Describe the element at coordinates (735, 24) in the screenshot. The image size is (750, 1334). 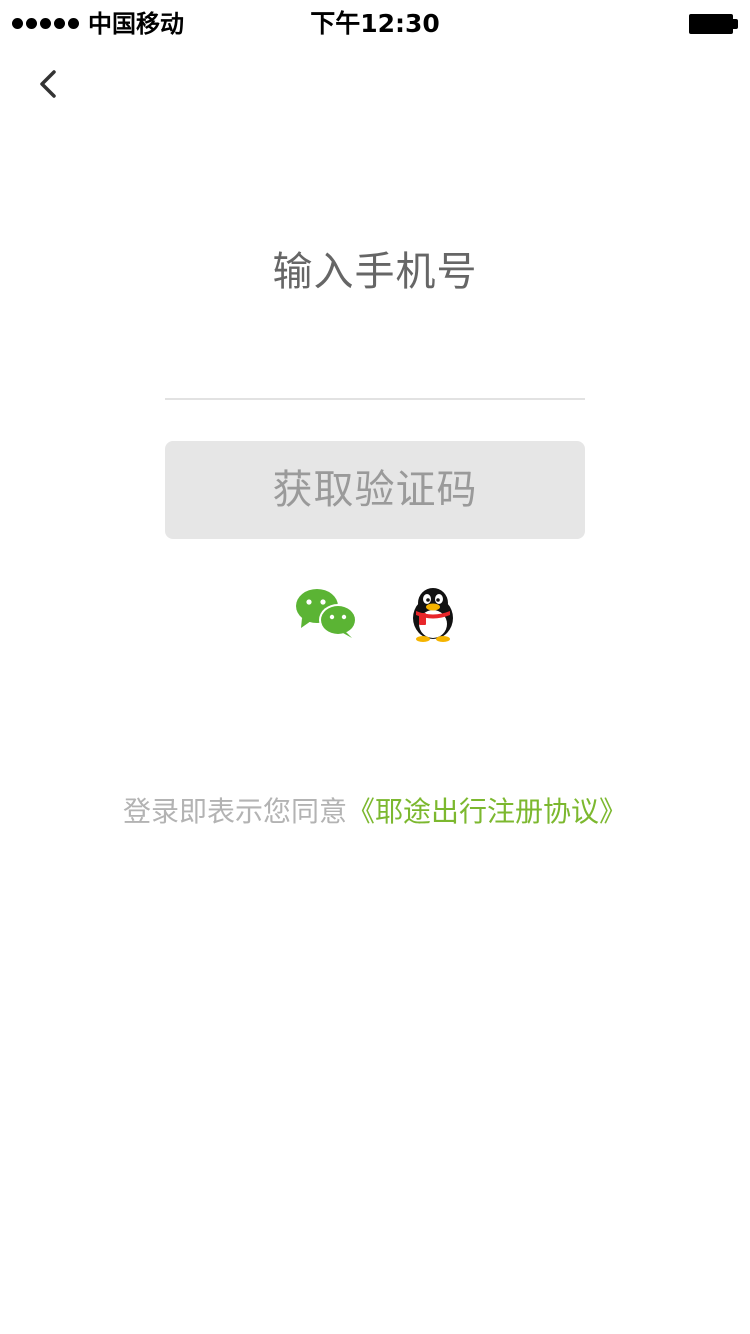
I see `battery-tip` at that location.